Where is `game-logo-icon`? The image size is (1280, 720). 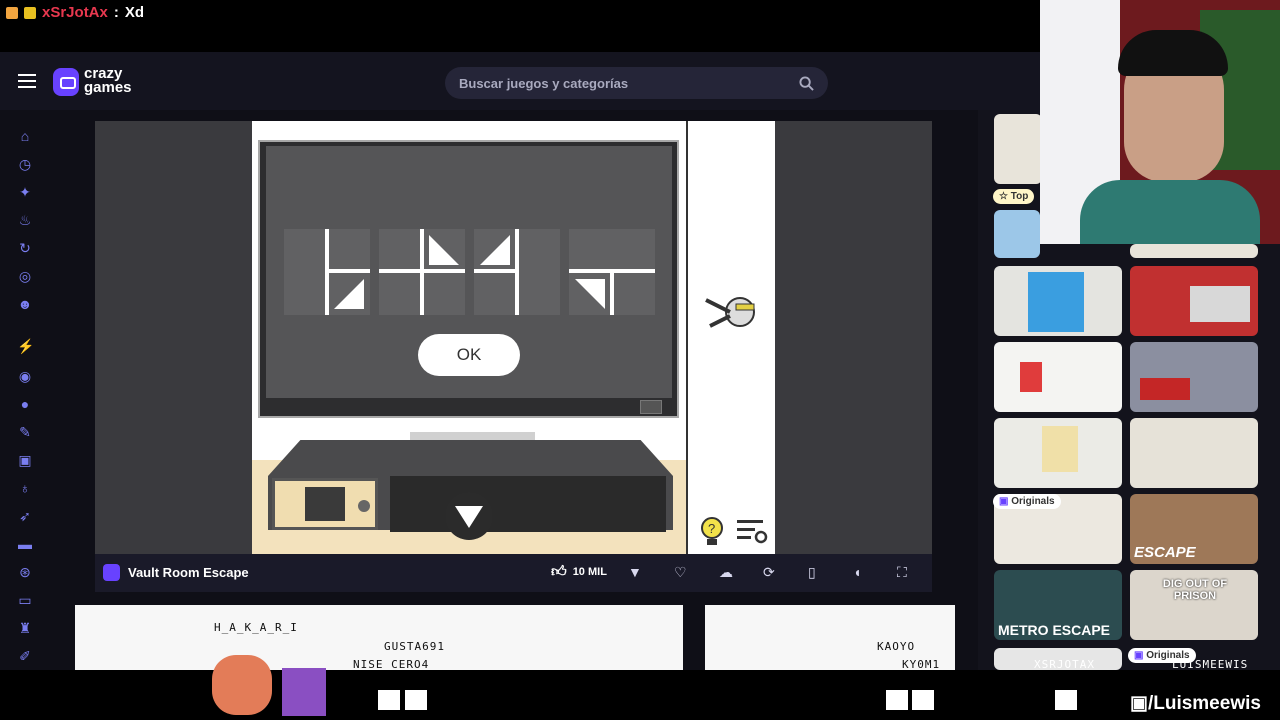
game-logo-icon is located at coordinates (111, 572).